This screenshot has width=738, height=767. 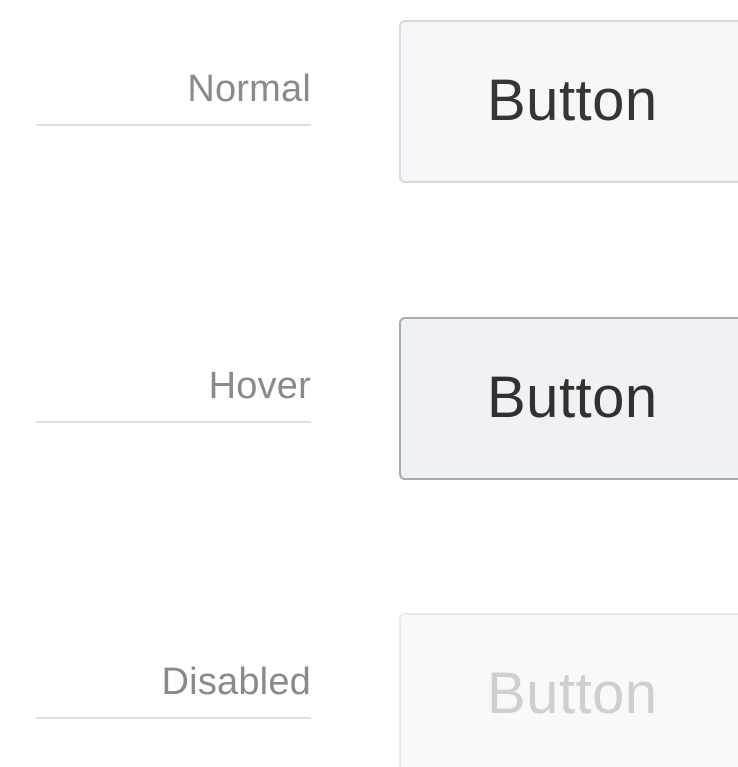 What do you see at coordinates (568, 690) in the screenshot?
I see `disabled-button: Button` at bounding box center [568, 690].